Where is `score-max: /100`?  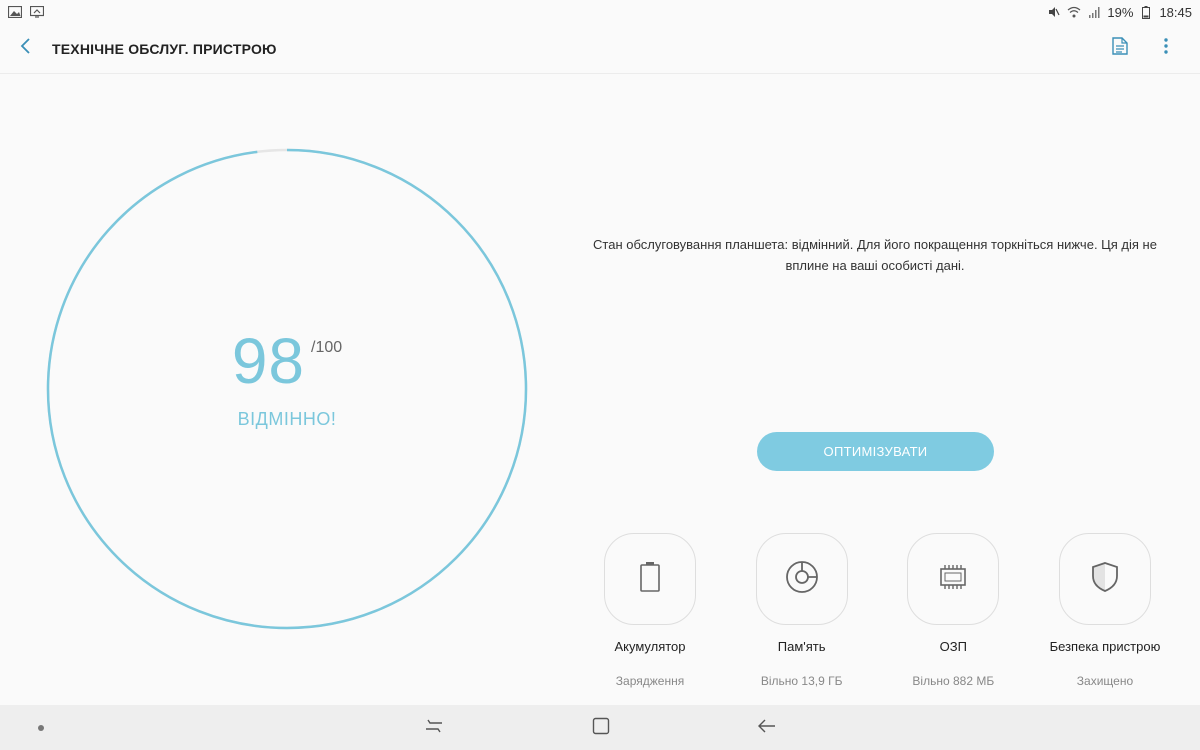 score-max: /100 is located at coordinates (327, 347).